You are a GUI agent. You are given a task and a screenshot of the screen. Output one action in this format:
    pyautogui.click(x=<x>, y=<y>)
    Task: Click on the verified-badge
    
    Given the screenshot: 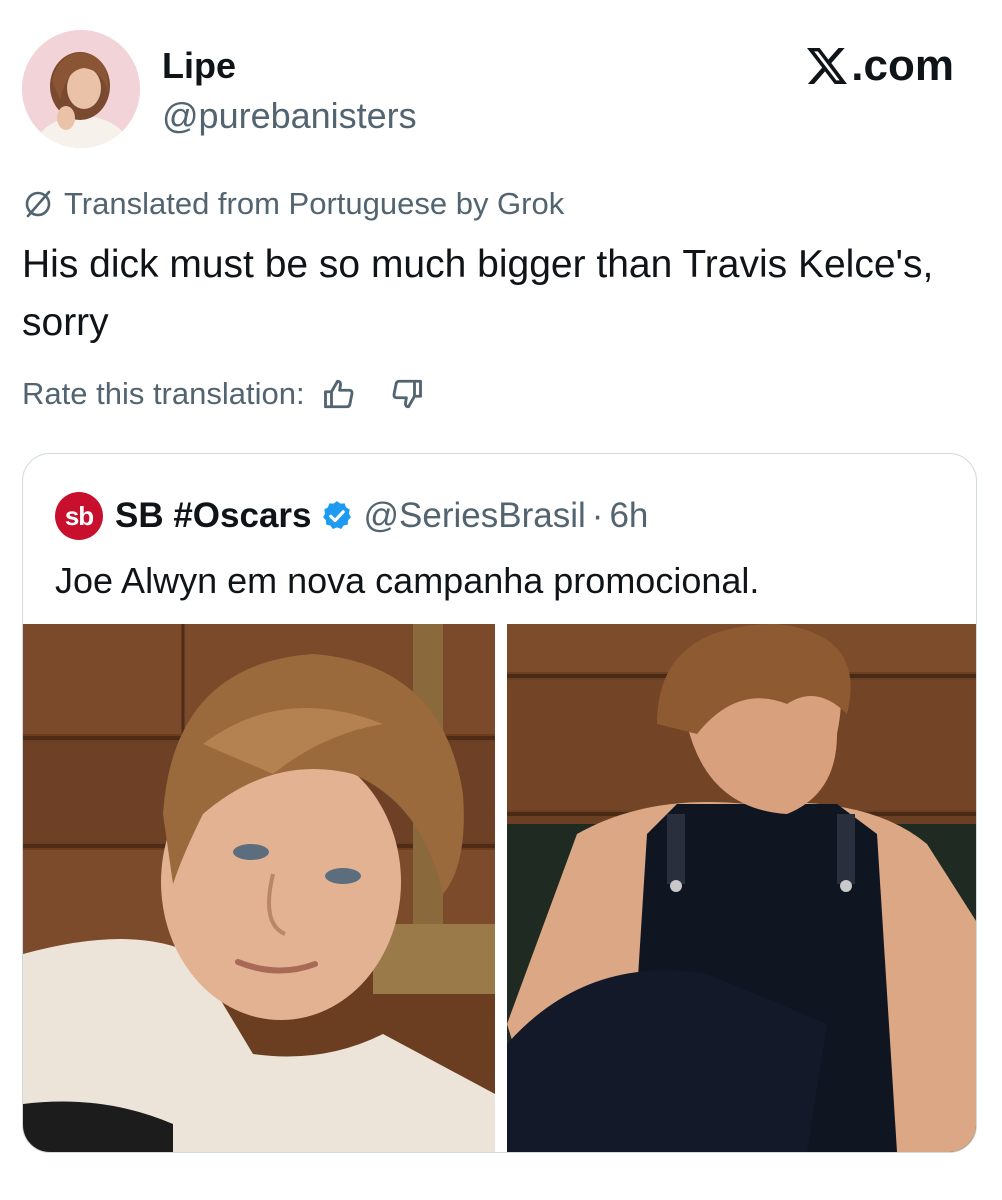 What is the action you would take?
    pyautogui.click(x=337, y=516)
    